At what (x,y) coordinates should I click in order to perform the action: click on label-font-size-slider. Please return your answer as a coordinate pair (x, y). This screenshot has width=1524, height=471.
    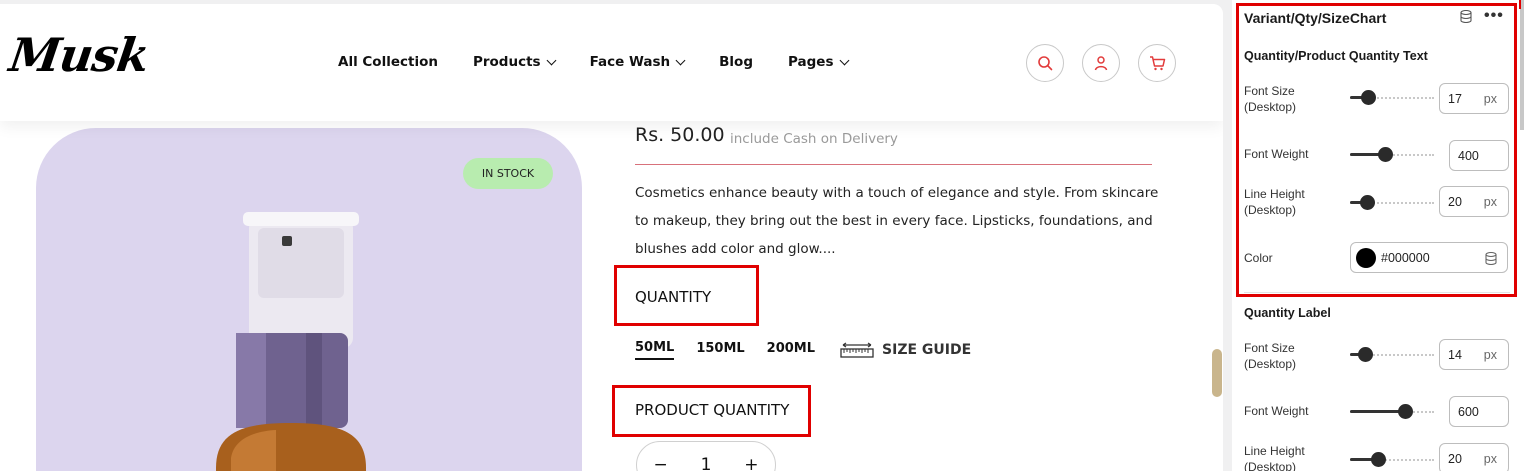
    Looking at the image, I should click on (1392, 354).